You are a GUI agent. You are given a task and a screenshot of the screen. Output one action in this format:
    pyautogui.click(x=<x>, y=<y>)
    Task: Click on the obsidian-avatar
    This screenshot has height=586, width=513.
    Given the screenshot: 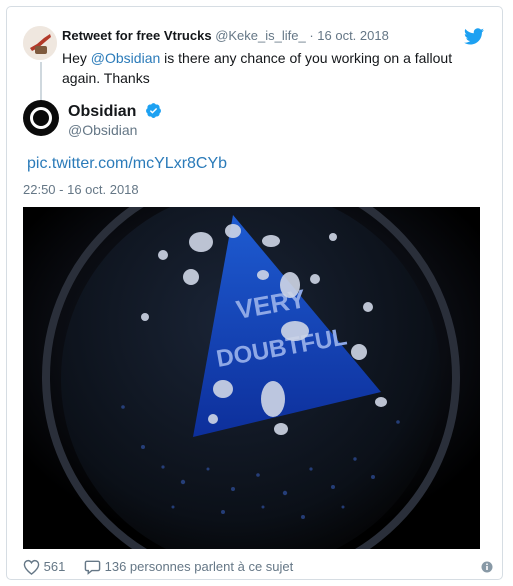 What is the action you would take?
    pyautogui.click(x=41, y=118)
    